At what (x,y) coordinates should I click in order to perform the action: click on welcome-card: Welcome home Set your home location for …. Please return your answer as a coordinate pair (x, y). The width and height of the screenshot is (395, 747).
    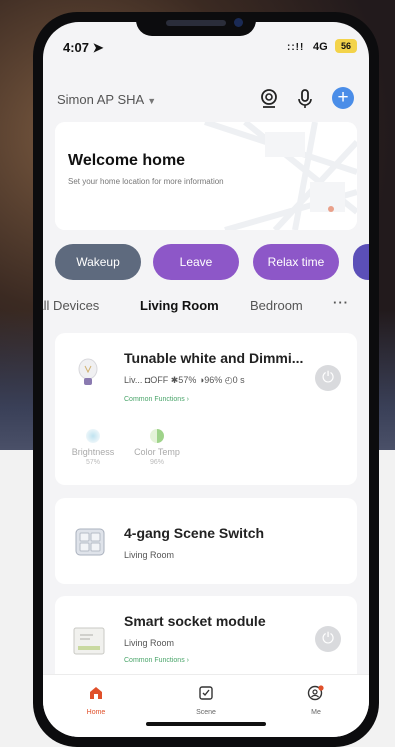
    Looking at the image, I should click on (206, 176).